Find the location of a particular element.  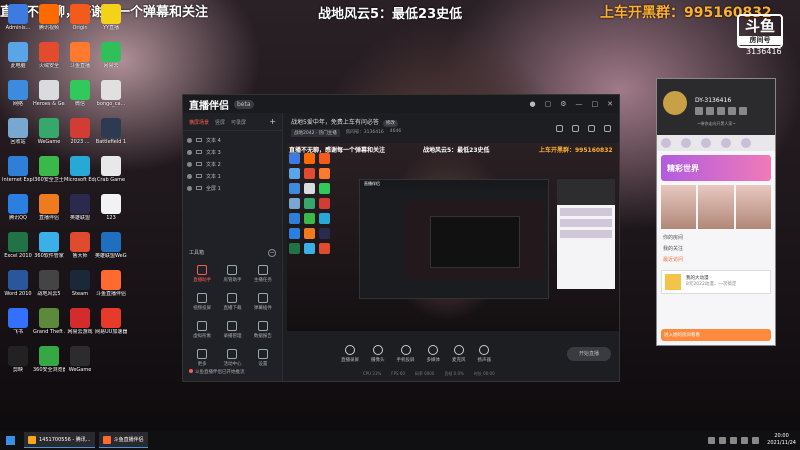

source-item: 全屏 1 is located at coordinates (232, 188).